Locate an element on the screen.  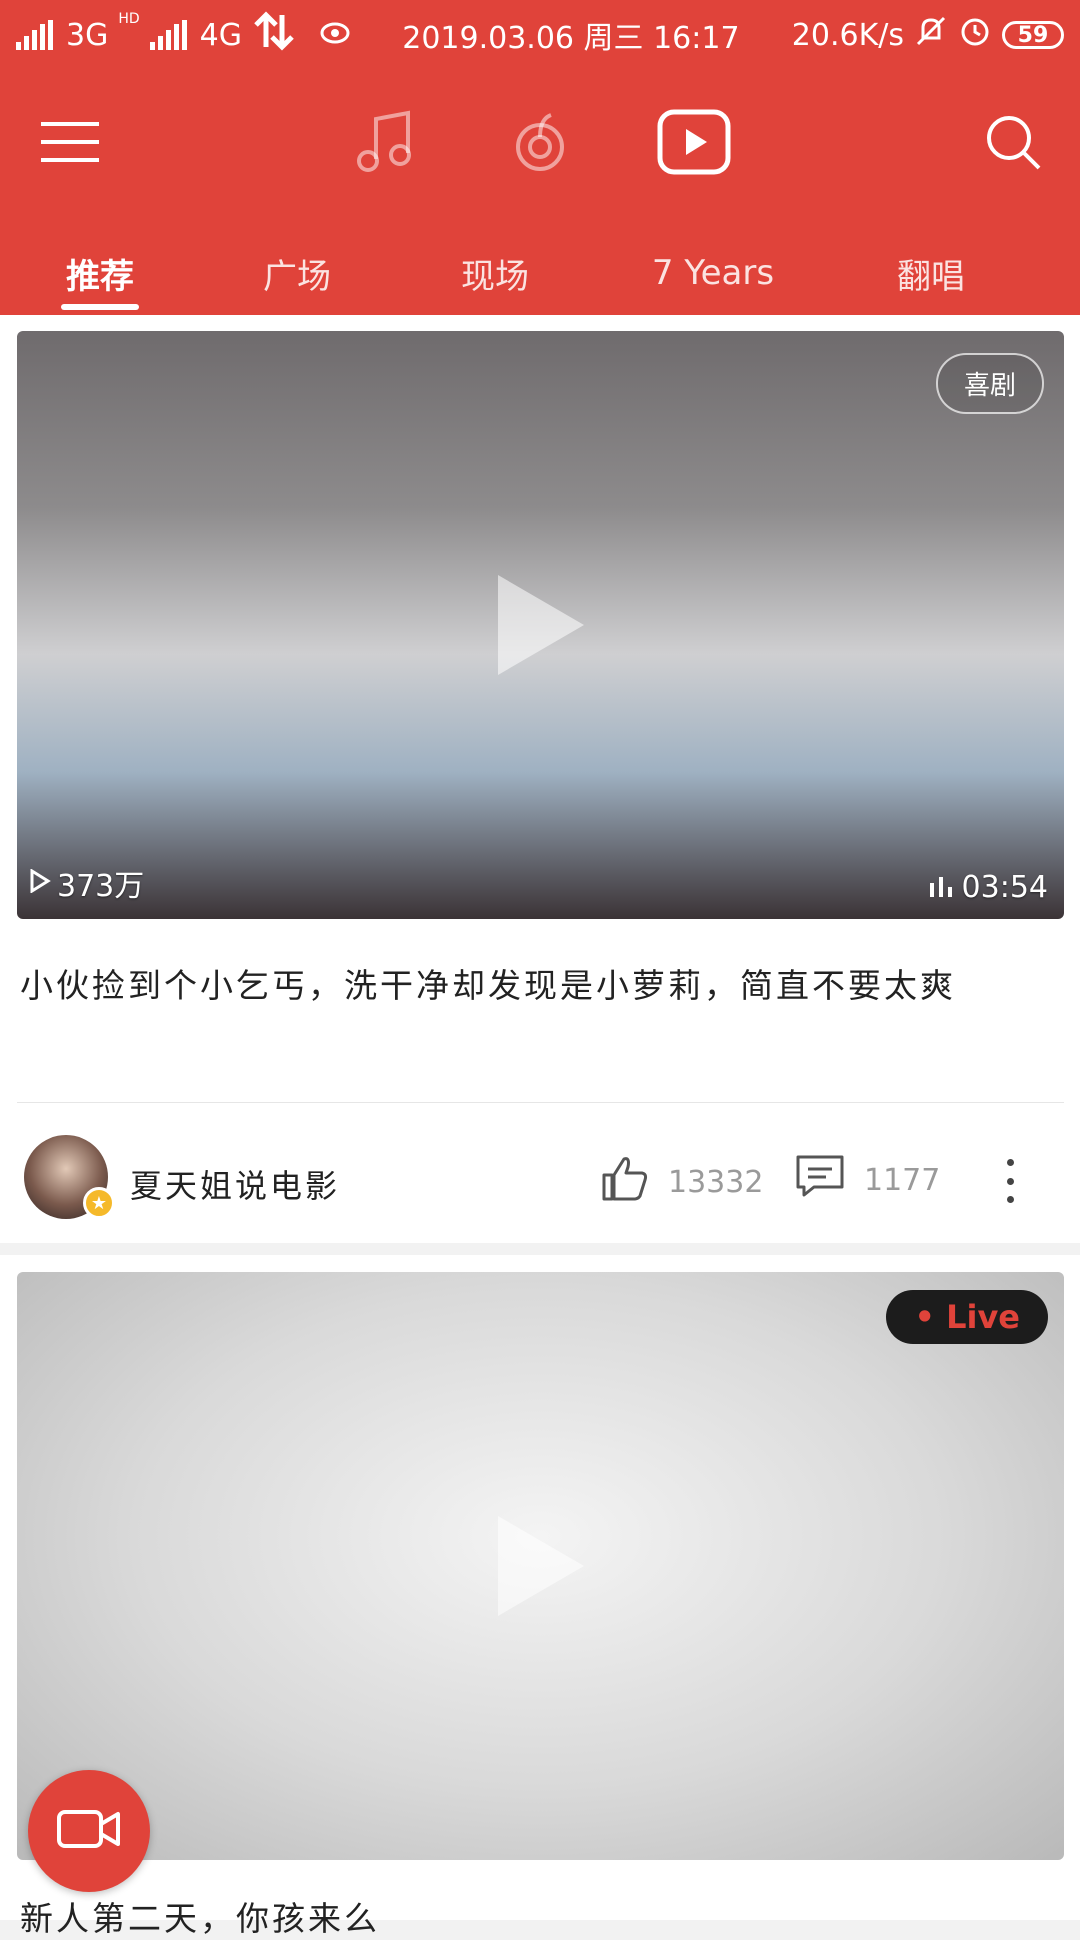
tab-cover: 翻唱 is located at coordinates (931, 273).